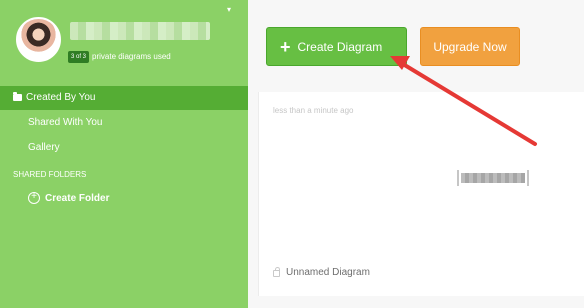  Describe the element at coordinates (340, 46) in the screenshot. I see `create-diagram-label: Create Diagram` at that location.